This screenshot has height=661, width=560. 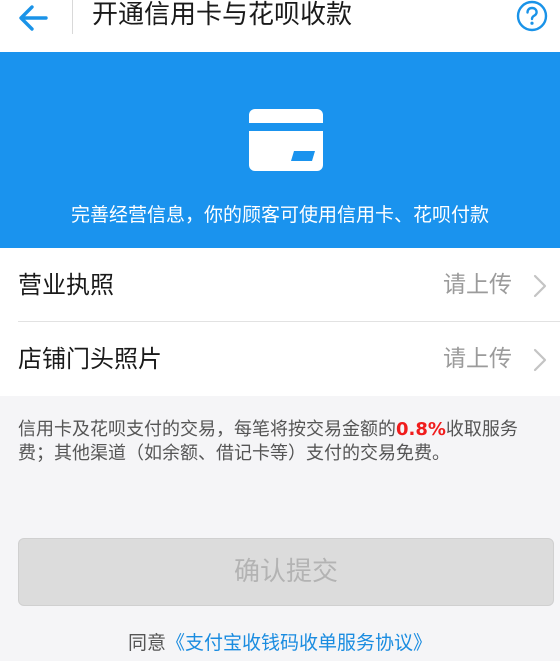 What do you see at coordinates (207, 429) in the screenshot?
I see `fee-notice-prefix: 信用卡及花呗支付的交易，每笔将按交易金额的` at bounding box center [207, 429].